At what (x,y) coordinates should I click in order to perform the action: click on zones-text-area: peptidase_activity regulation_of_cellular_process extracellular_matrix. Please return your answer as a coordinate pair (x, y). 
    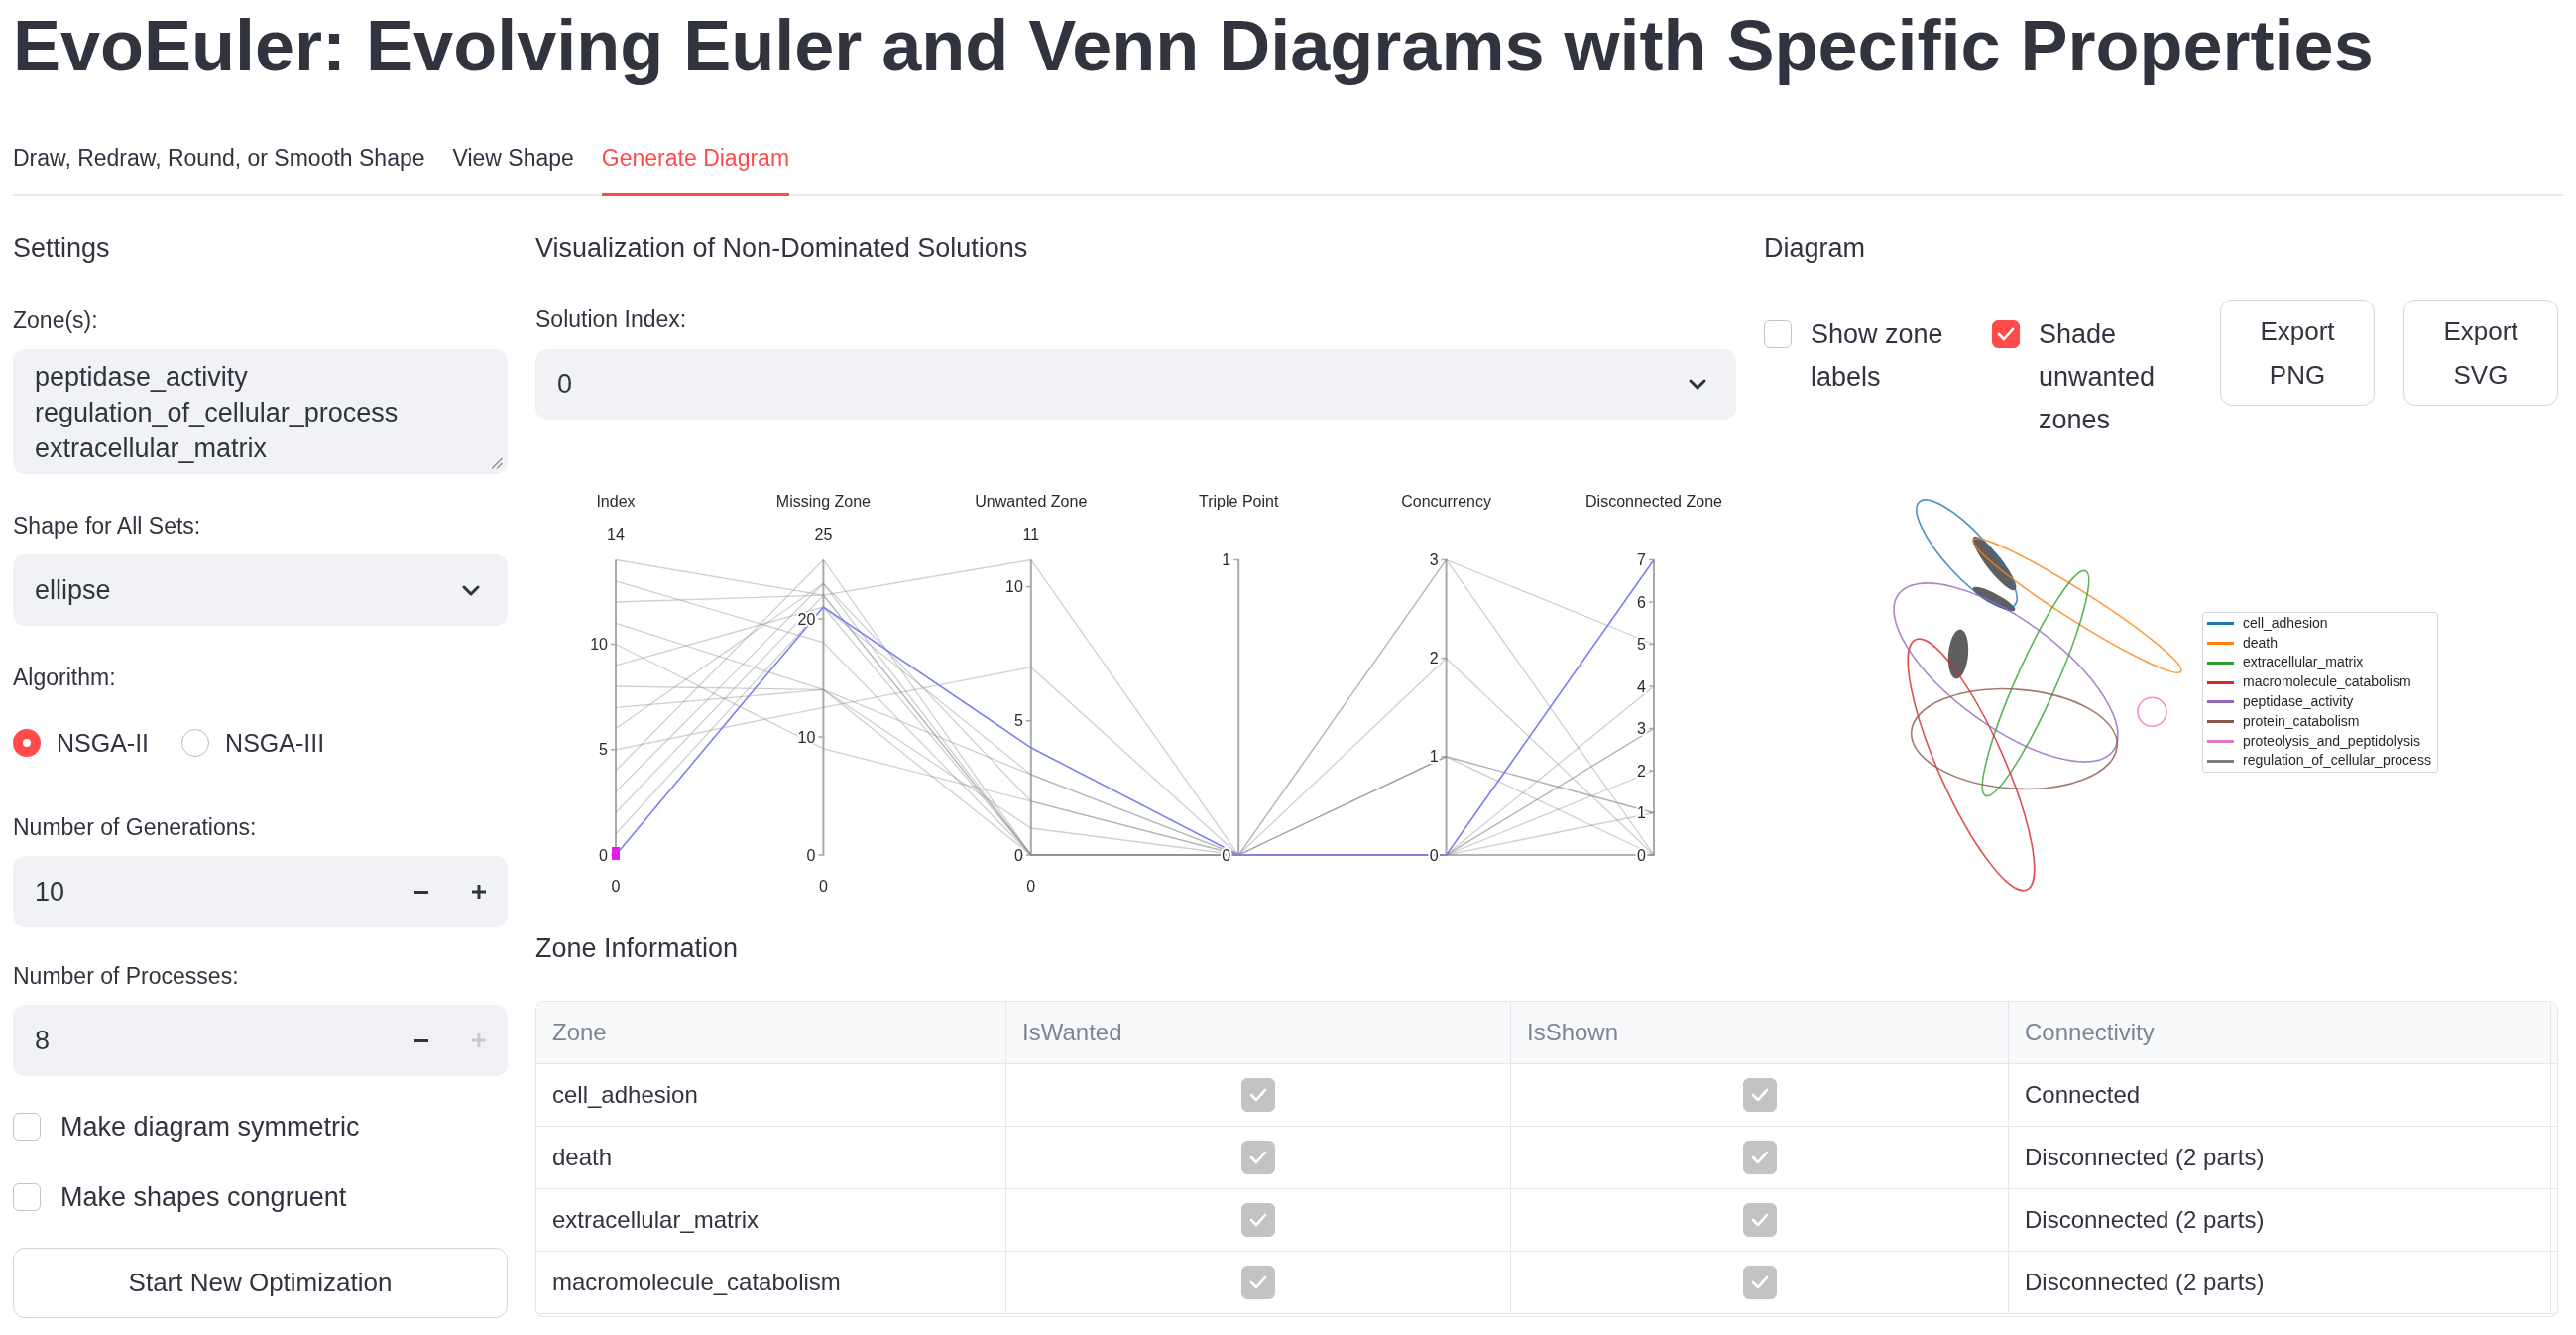
    Looking at the image, I should click on (261, 411).